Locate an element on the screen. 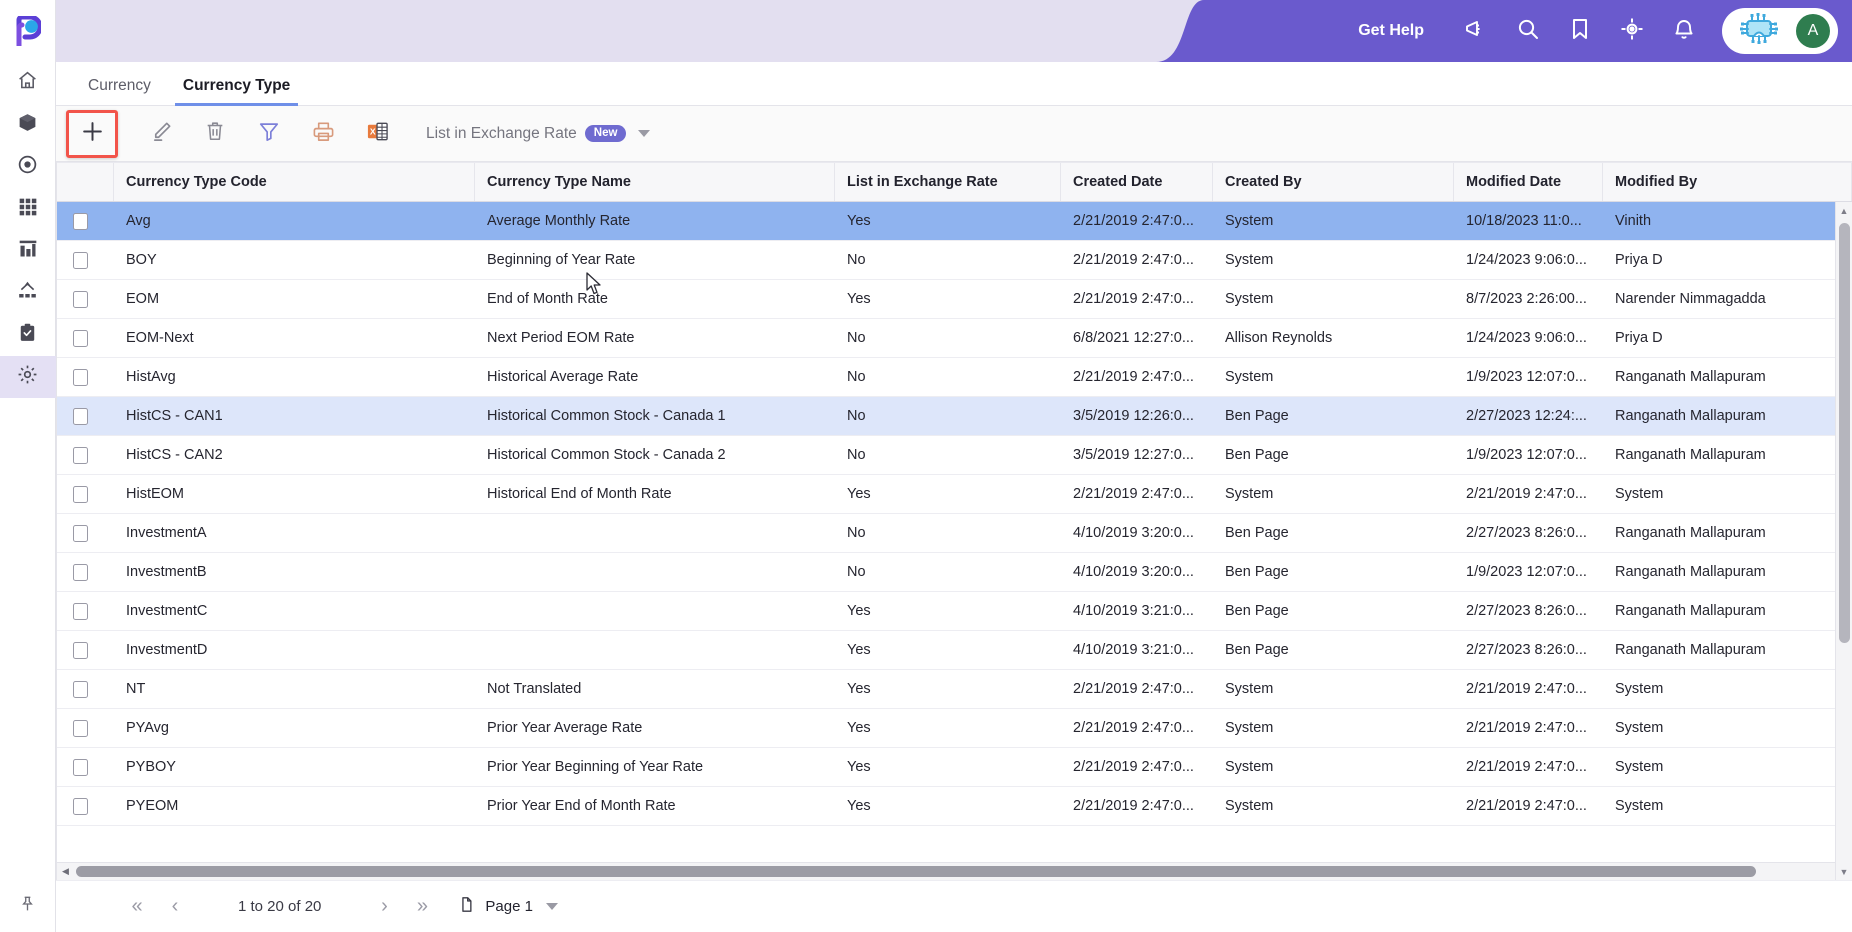 Image resolution: width=1852 pixels, height=932 pixels. cell-currency-type-code: PYAvg is located at coordinates (147, 728).